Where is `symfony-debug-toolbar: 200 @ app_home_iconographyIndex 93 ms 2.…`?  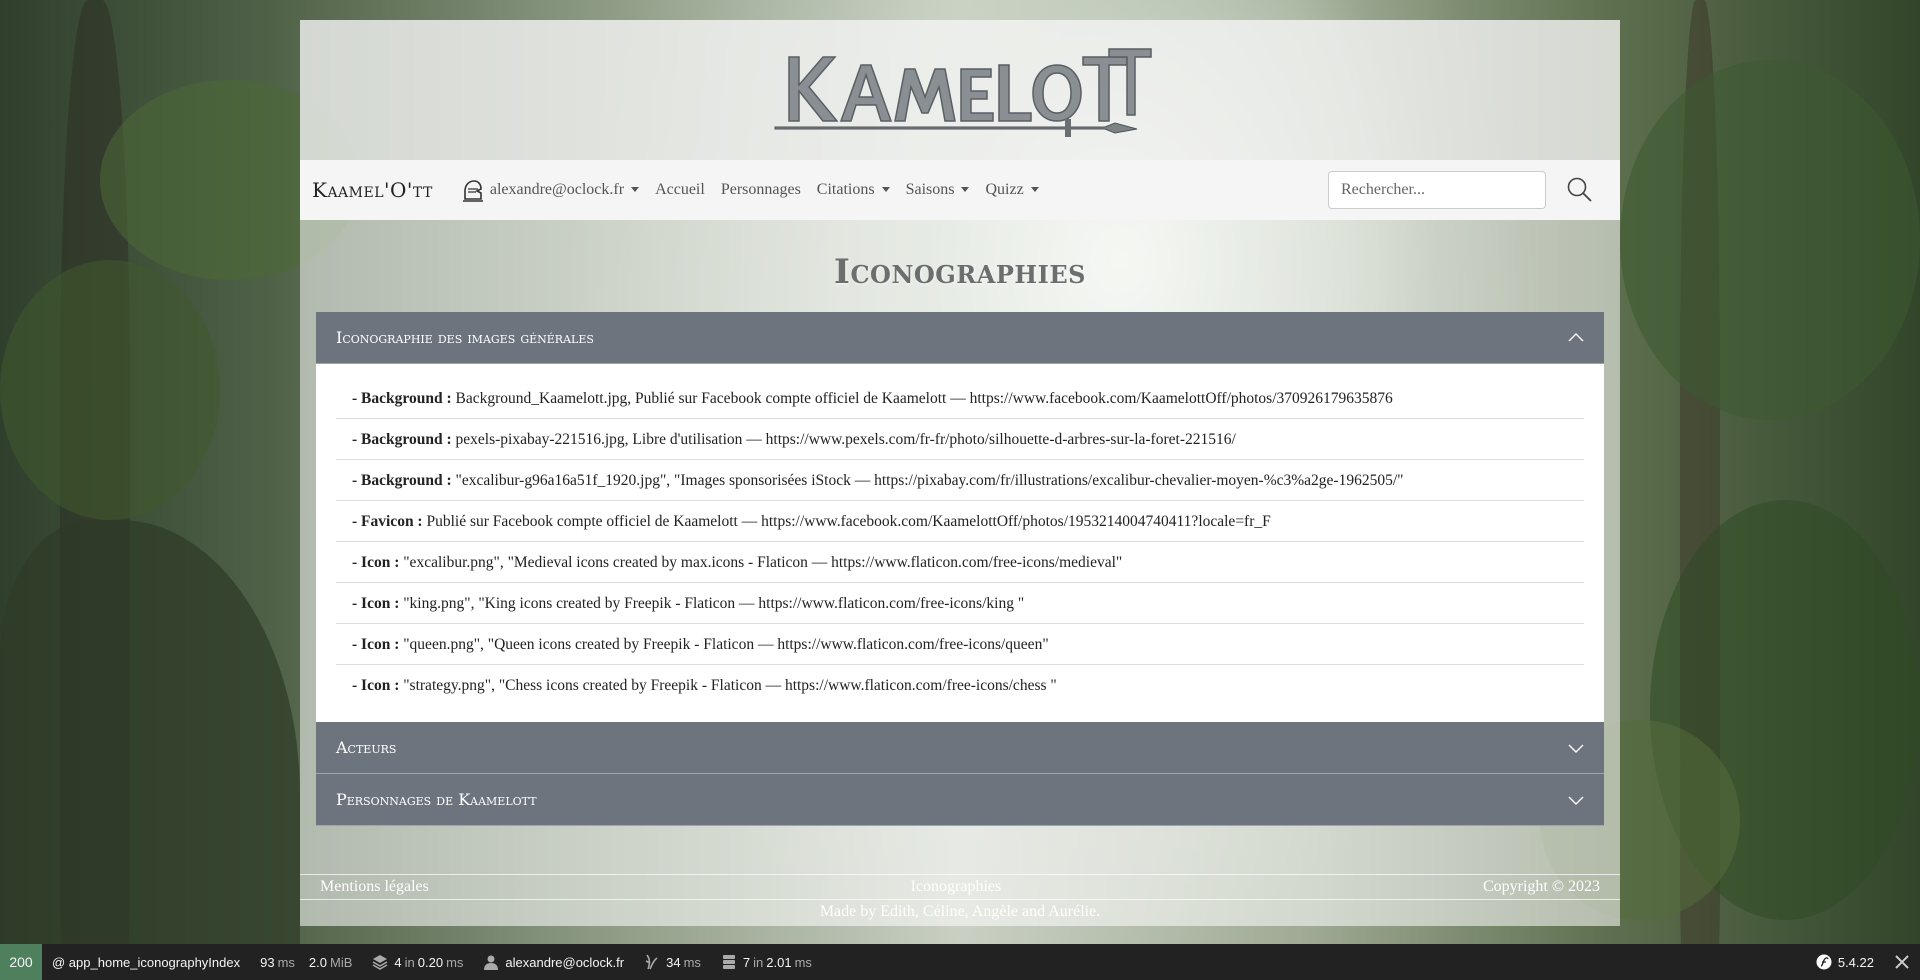
symfony-debug-toolbar: 200 @ app_home_iconographyIndex 93 ms 2.… is located at coordinates (960, 962).